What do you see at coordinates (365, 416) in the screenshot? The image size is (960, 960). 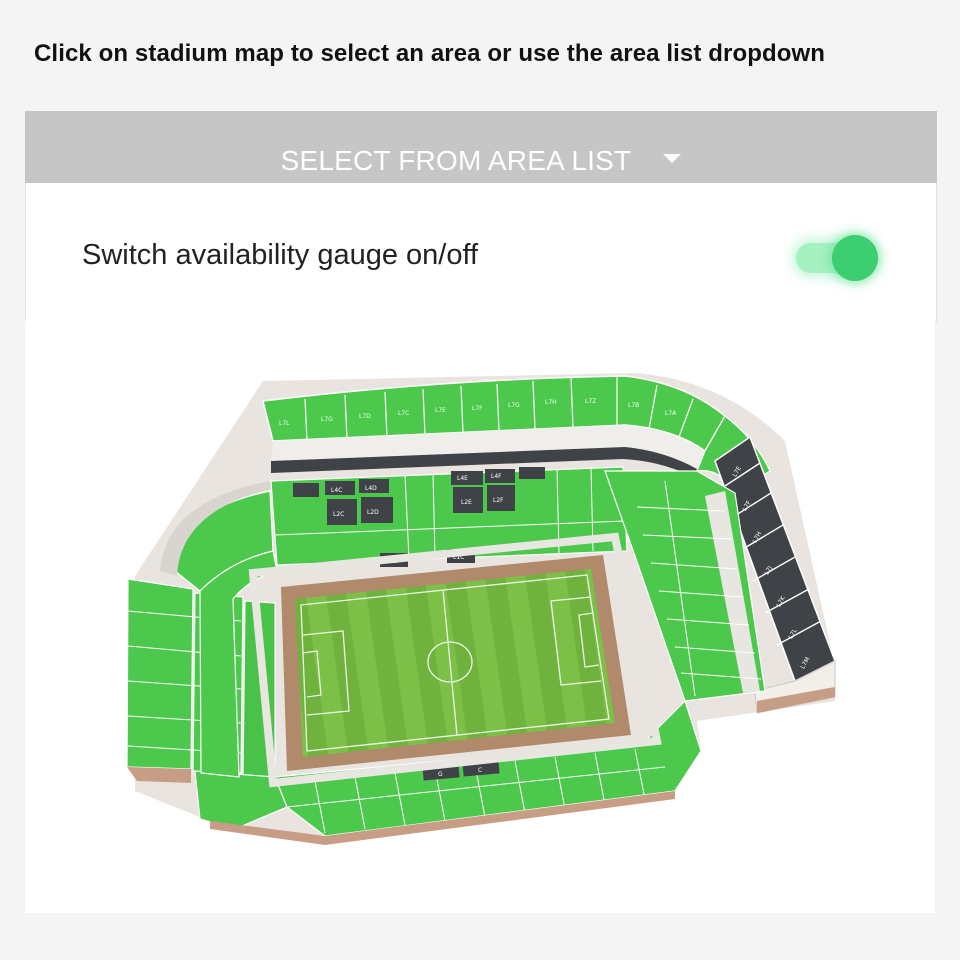 I see `section-label: L7D` at bounding box center [365, 416].